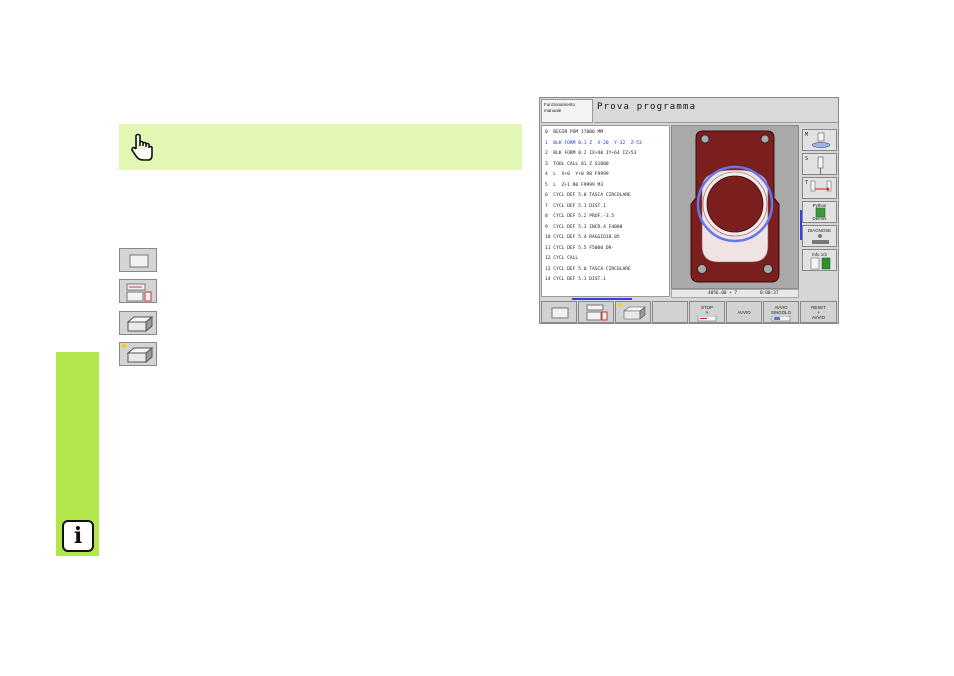 The image size is (954, 676). I want to click on softkey-demos-label: Demos, so click(819, 218).